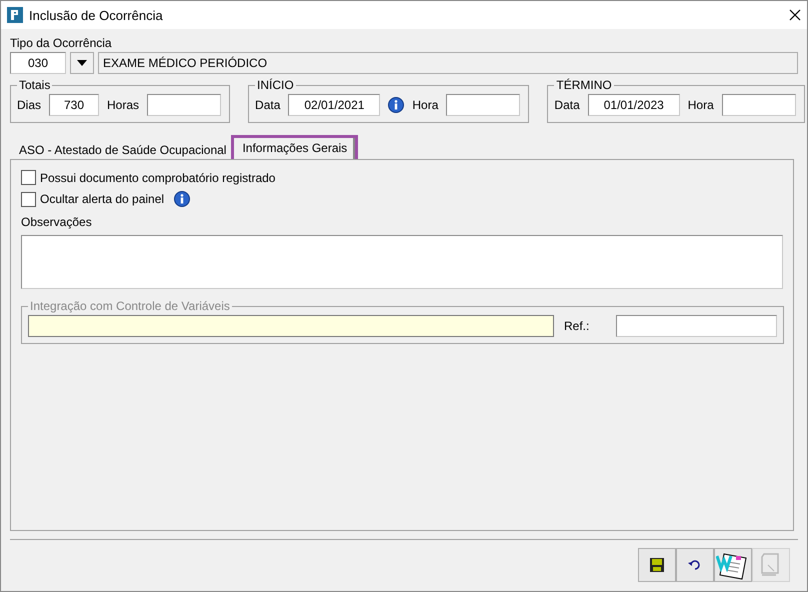  What do you see at coordinates (15, 15) in the screenshot?
I see `app-icon` at bounding box center [15, 15].